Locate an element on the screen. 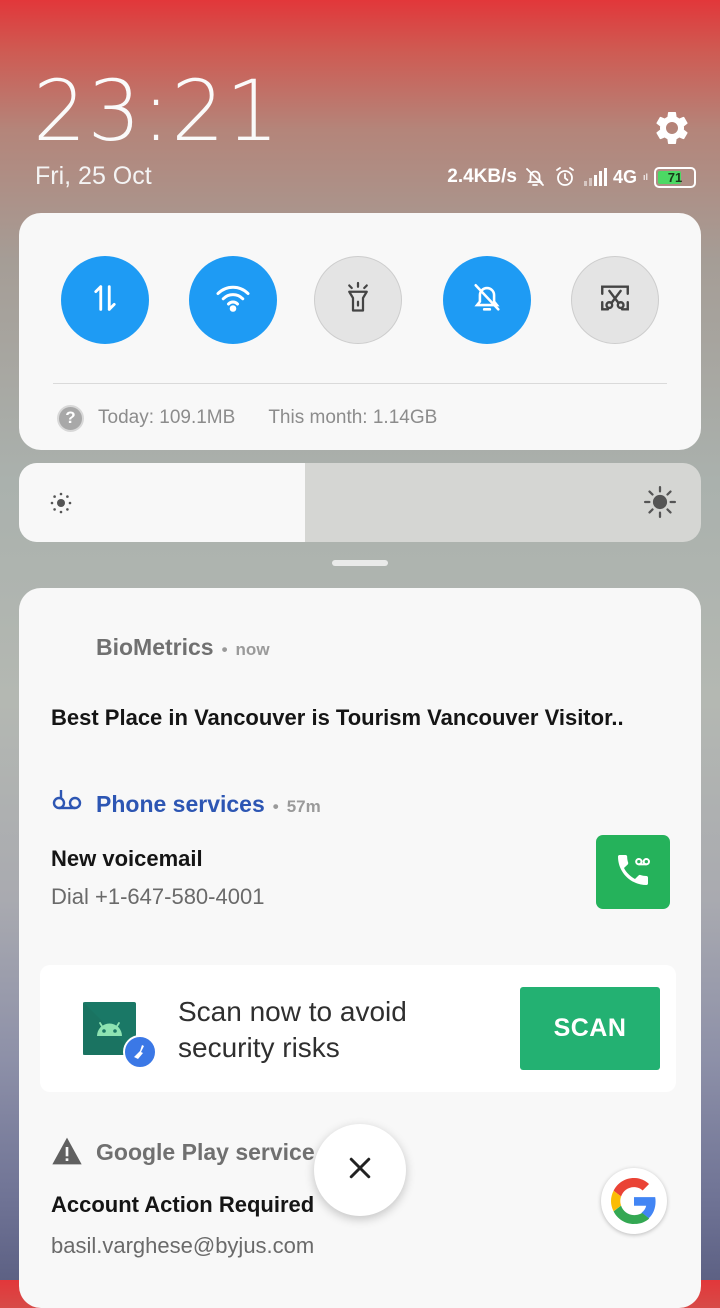 The height and width of the screenshot is (1308, 720). network-sub: ıl is located at coordinates (645, 177).